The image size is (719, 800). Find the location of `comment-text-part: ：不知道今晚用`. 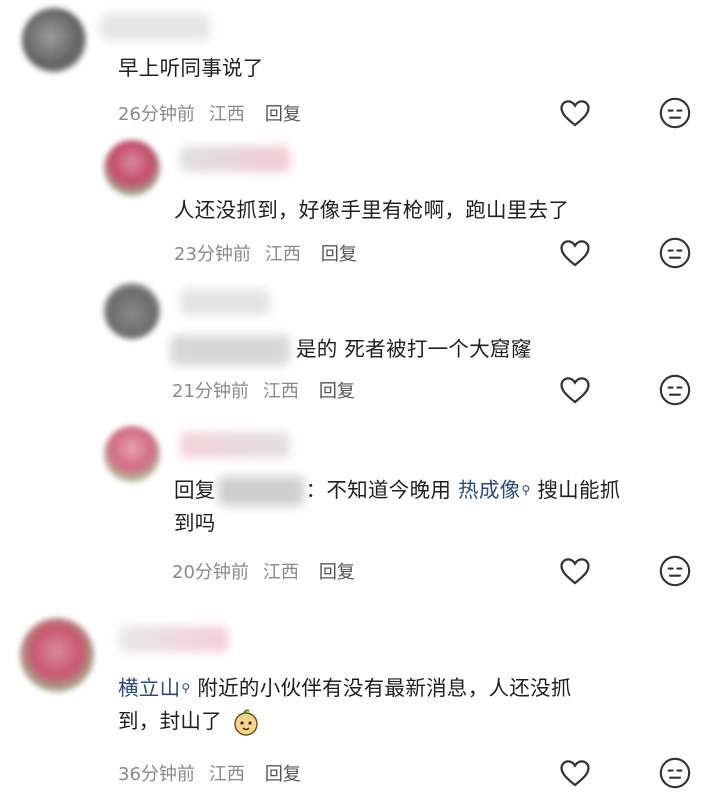

comment-text-part: ：不知道今晚用 is located at coordinates (382, 490).